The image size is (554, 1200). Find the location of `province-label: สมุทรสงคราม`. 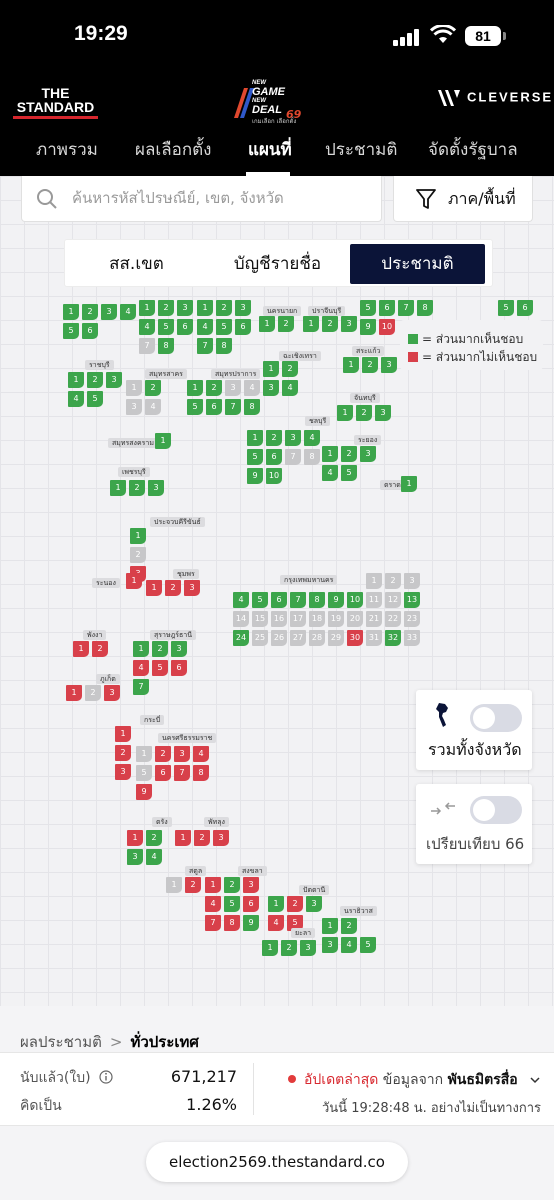

province-label: สมุทรสงคราม is located at coordinates (133, 443).